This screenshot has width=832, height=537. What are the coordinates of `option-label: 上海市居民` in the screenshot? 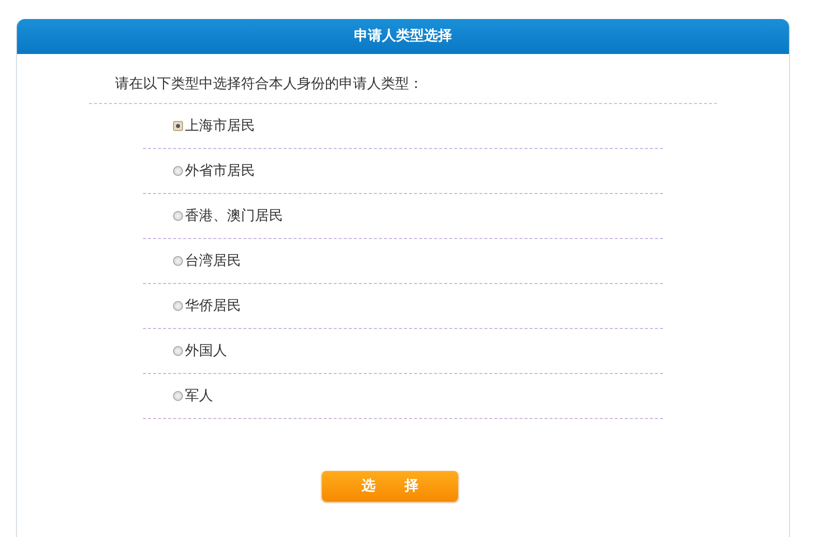 It's located at (220, 126).